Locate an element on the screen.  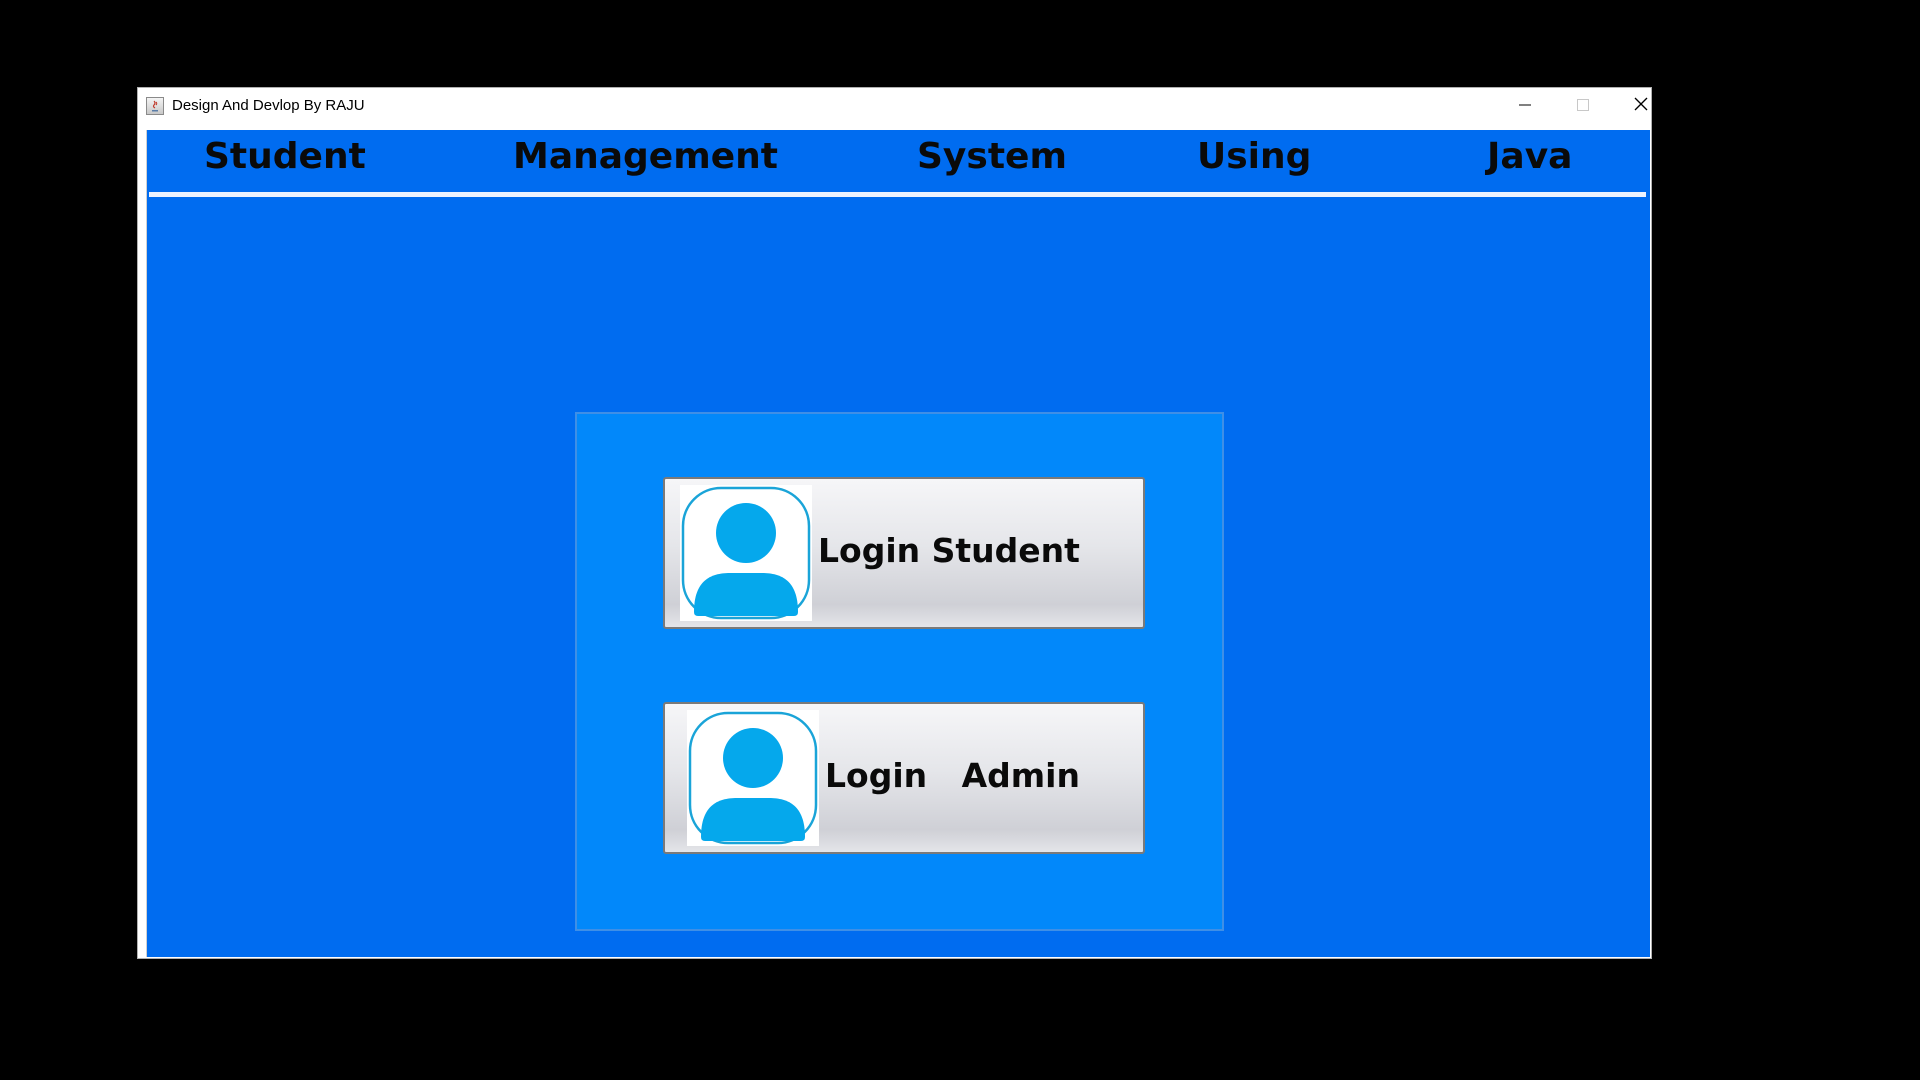
minimize-button is located at coordinates (1525, 105).